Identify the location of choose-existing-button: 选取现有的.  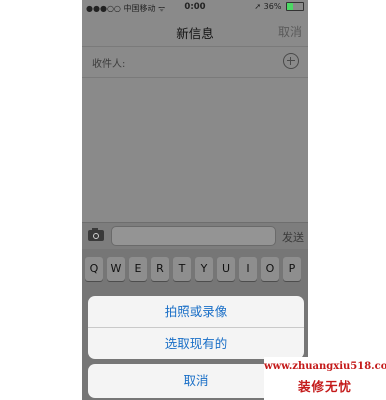
(196, 343).